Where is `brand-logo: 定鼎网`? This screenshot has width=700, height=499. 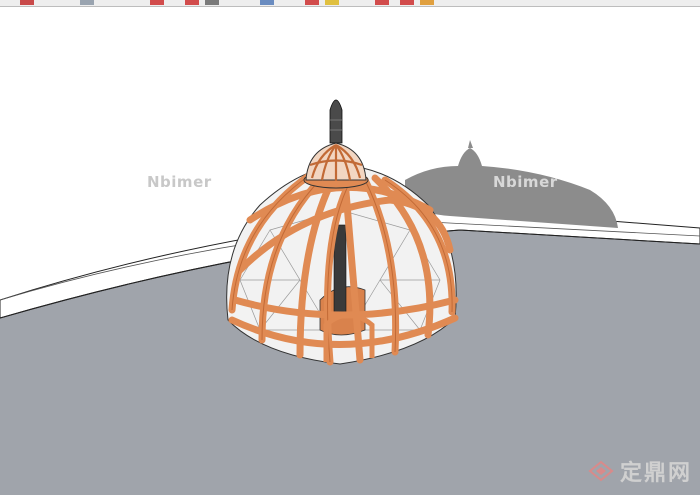 brand-logo: 定鼎网 is located at coordinates (640, 471).